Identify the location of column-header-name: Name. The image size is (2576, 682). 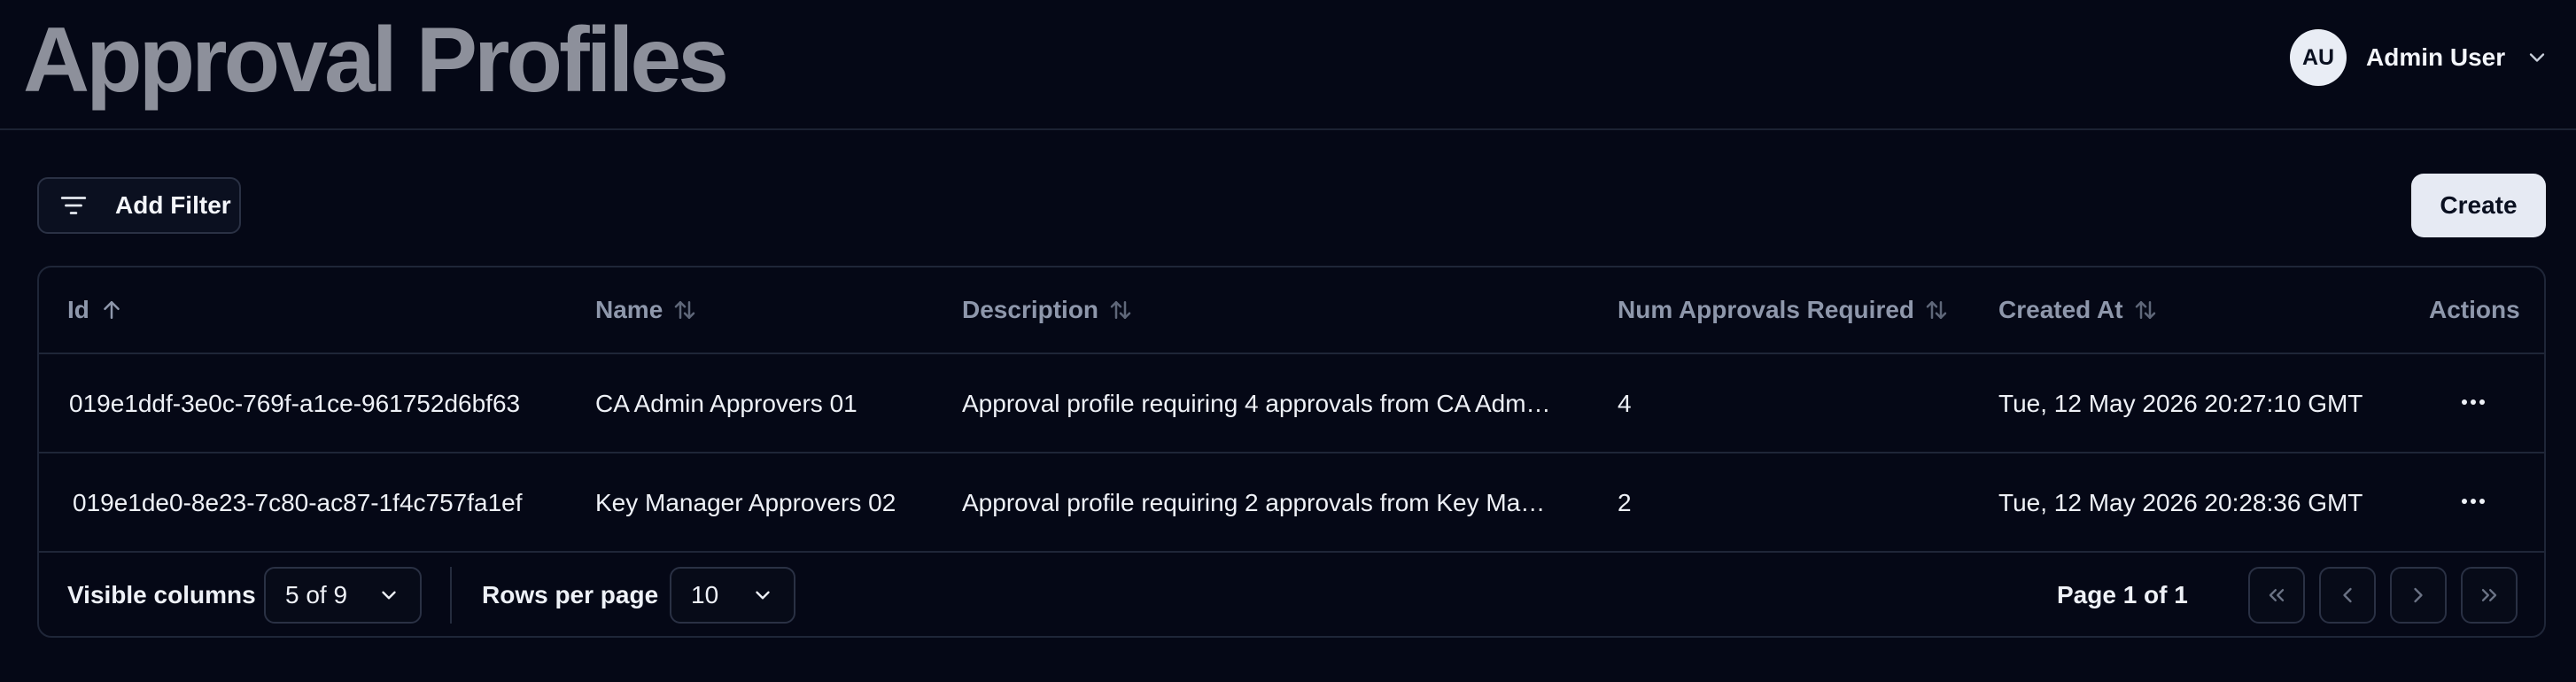
(646, 310).